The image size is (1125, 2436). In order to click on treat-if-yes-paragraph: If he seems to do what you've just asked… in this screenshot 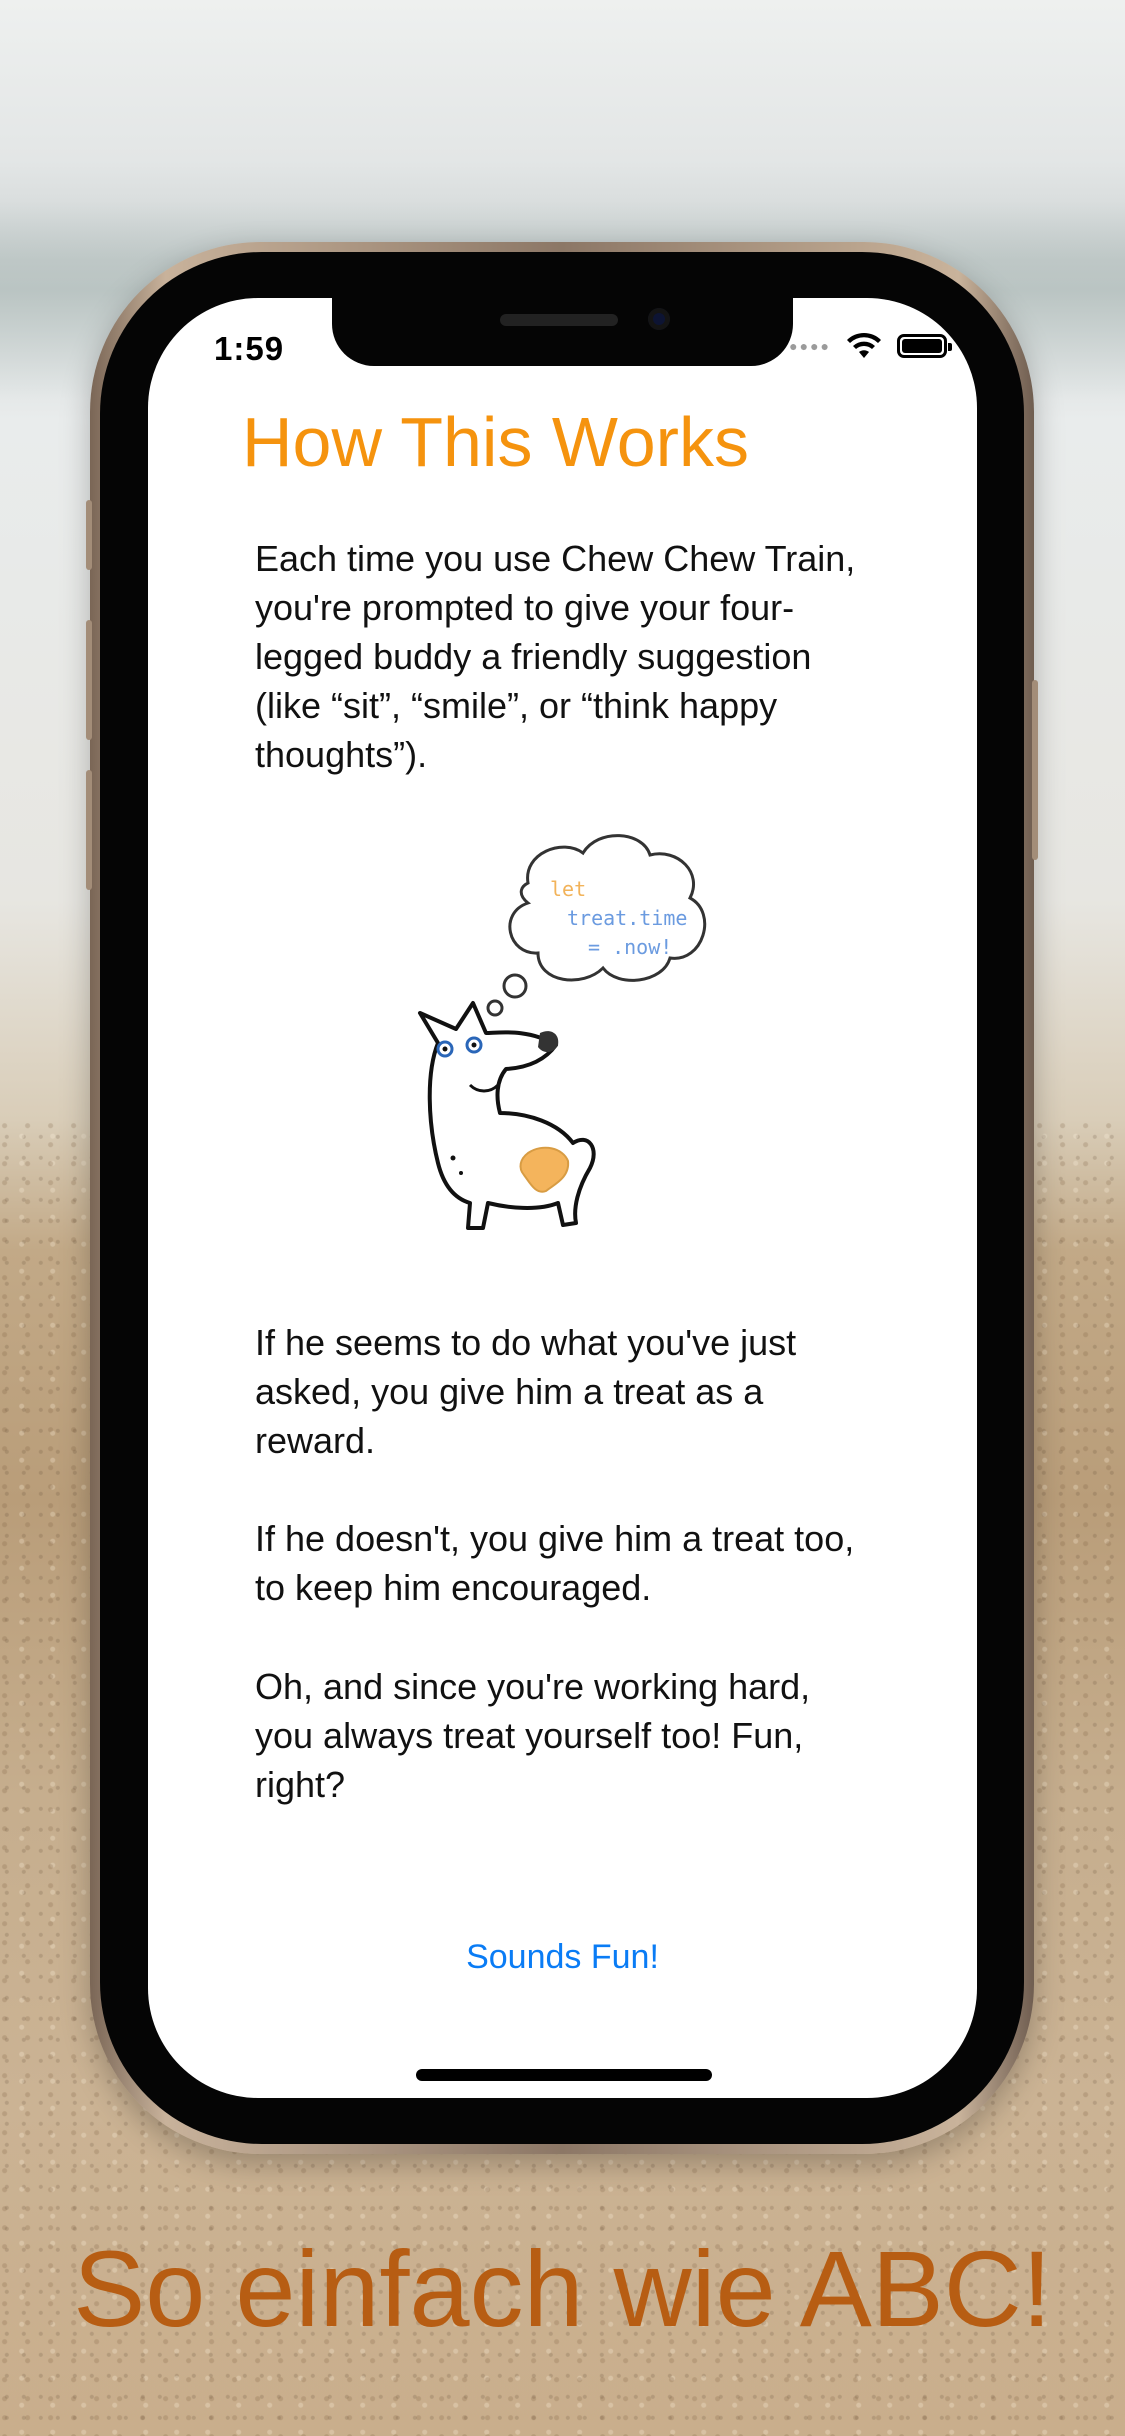, I will do `click(526, 1391)`.